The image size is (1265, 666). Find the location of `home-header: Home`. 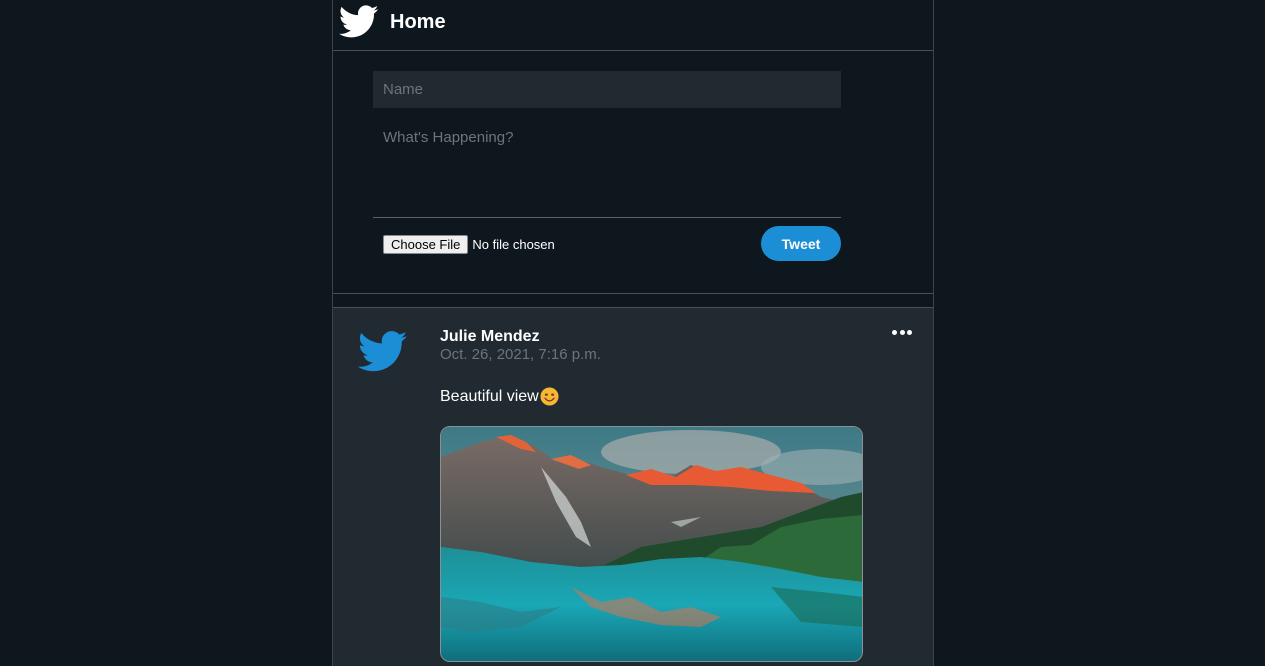

home-header: Home is located at coordinates (633, 25).